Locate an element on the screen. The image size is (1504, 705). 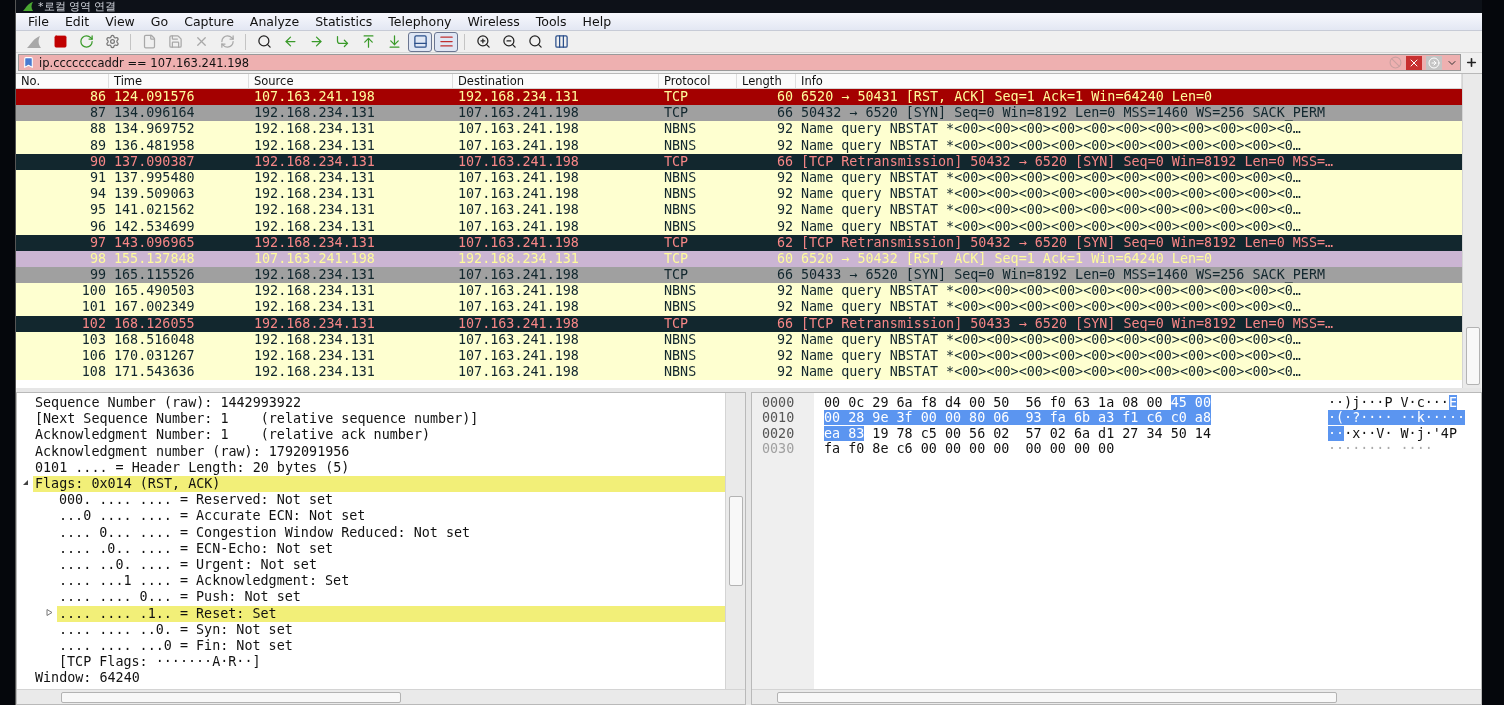
table-cell-text: 168.126055 is located at coordinates (154, 323).